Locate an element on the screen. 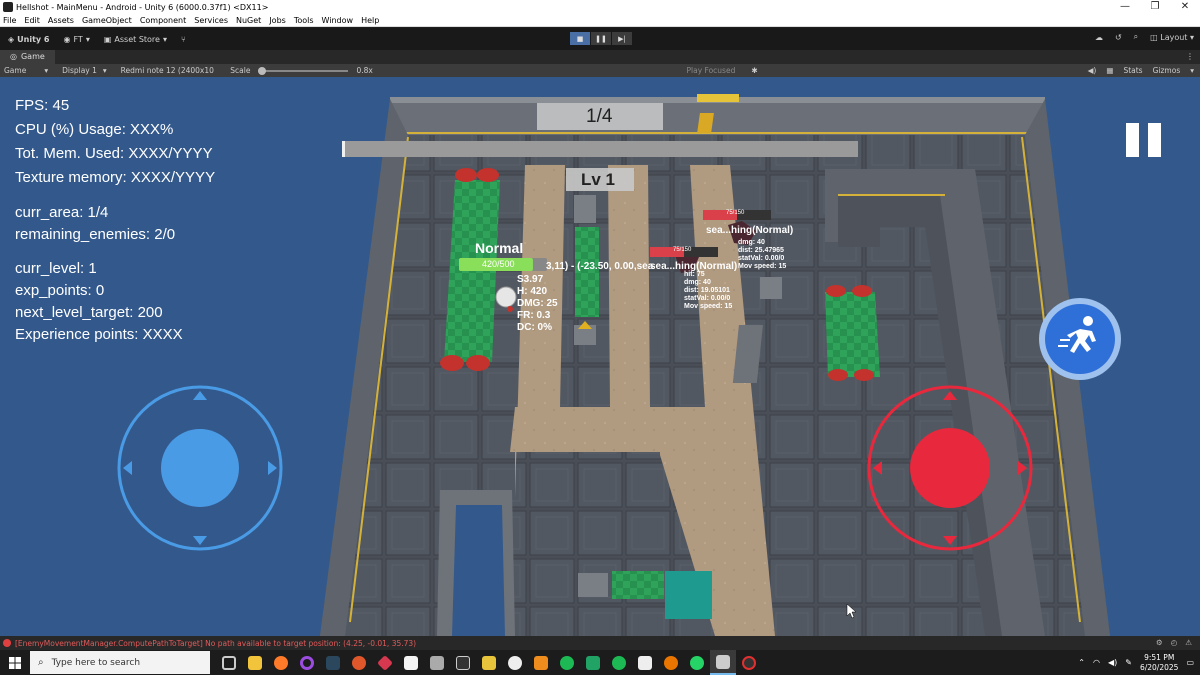  firefox-button is located at coordinates (281, 662).